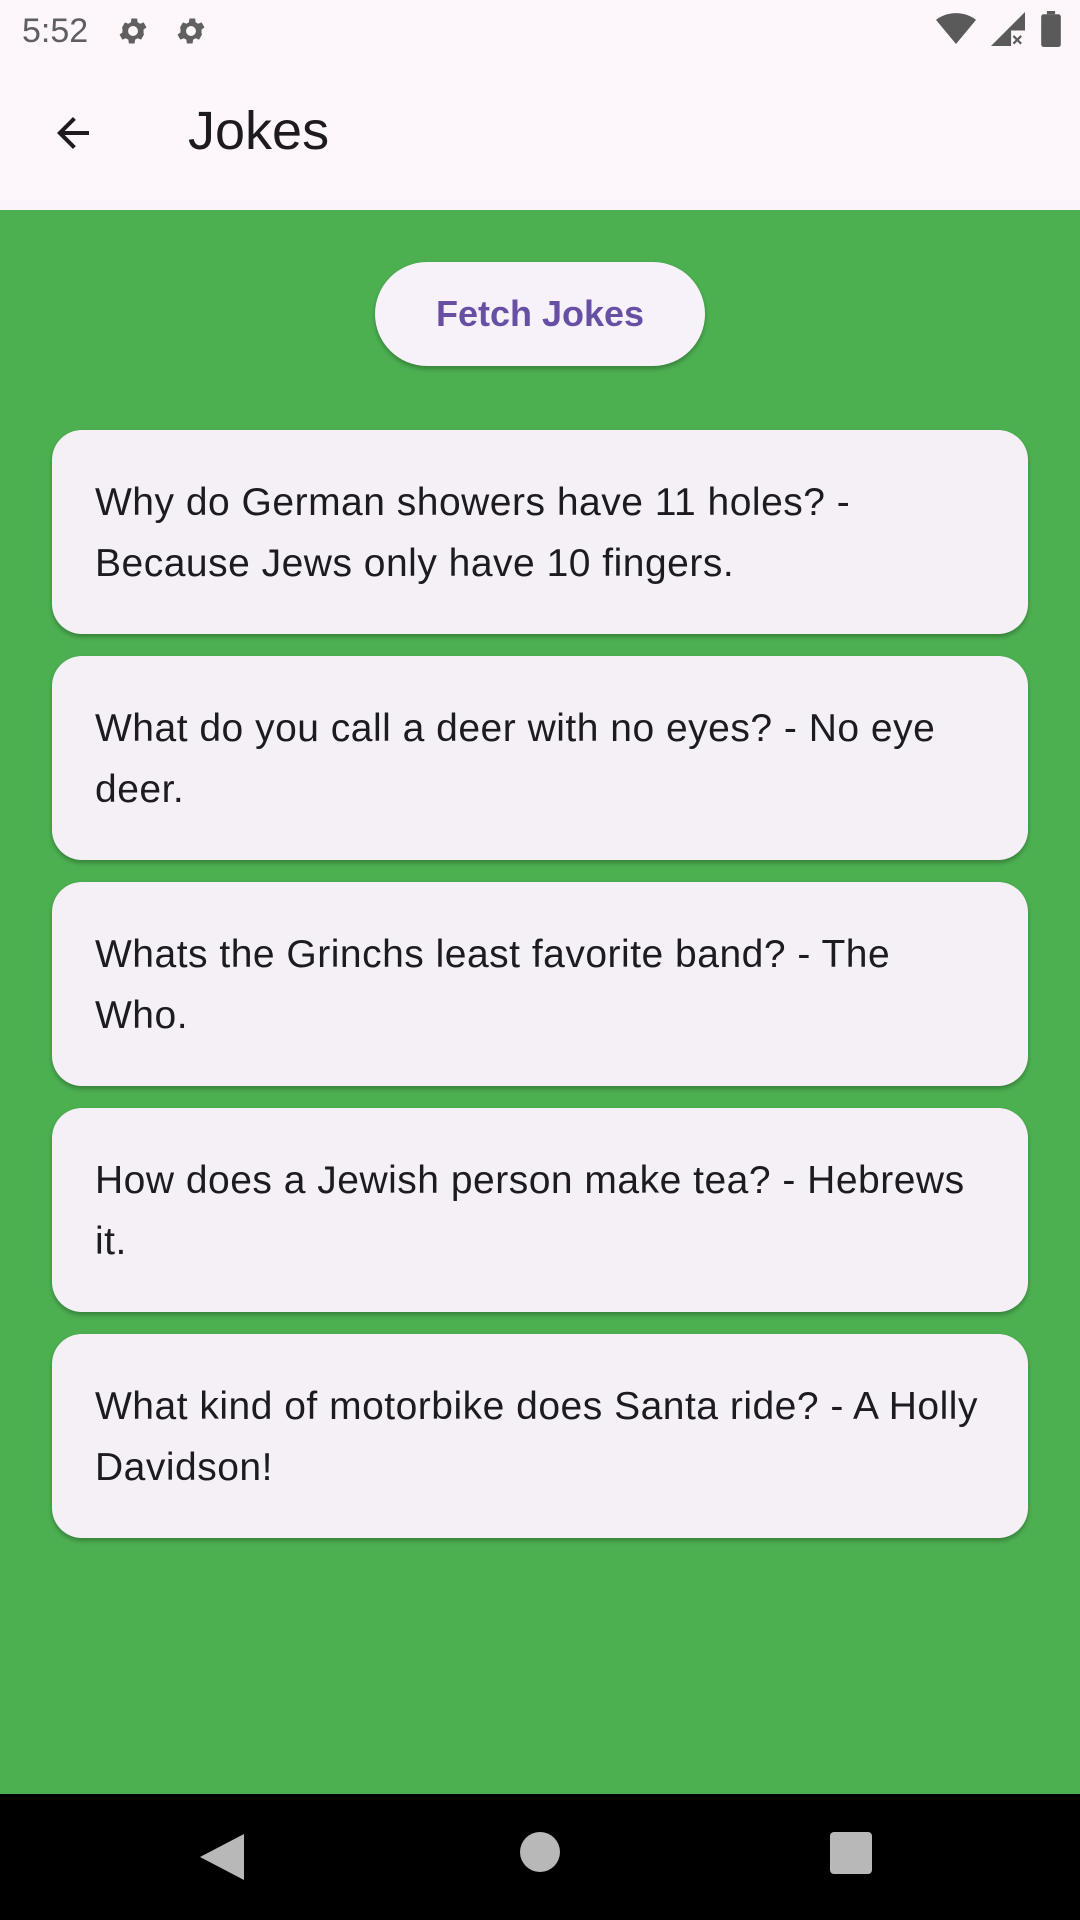  Describe the element at coordinates (1008, 31) in the screenshot. I see `signal-icon` at that location.